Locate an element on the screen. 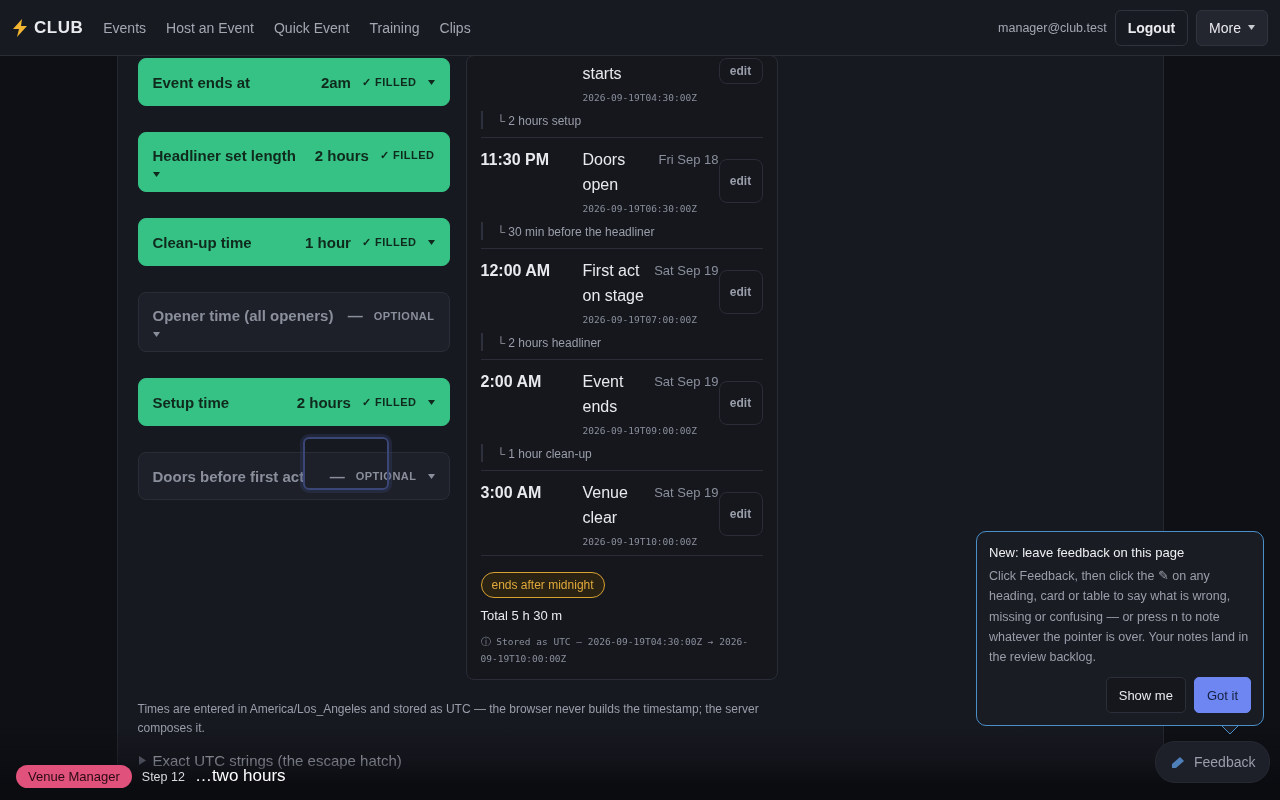  utc-timestamp: 2026-09-19T09:00:00Z is located at coordinates (640, 430).